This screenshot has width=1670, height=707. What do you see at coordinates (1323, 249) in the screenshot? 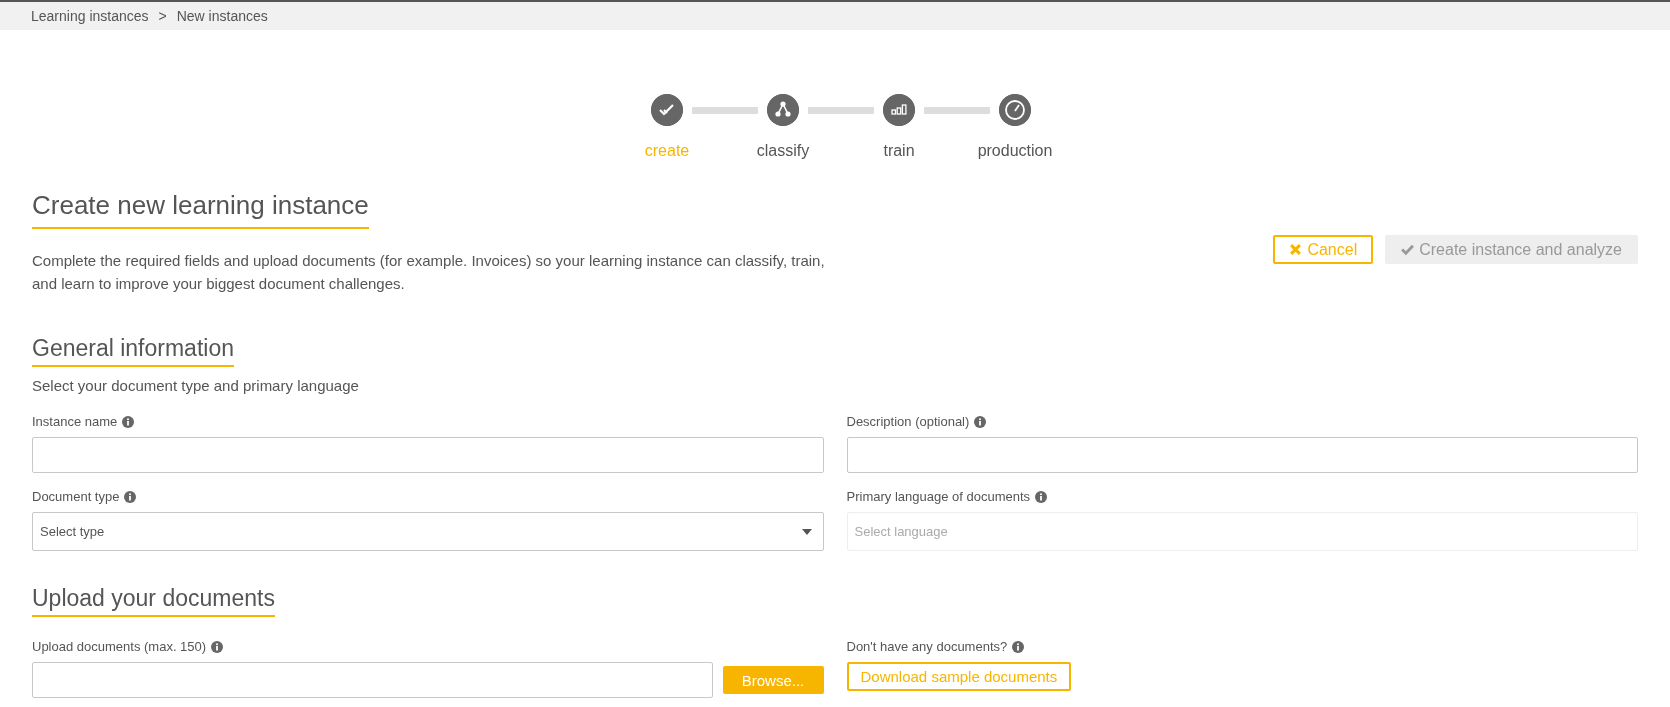
I see `cancel-button: Cancel` at bounding box center [1323, 249].